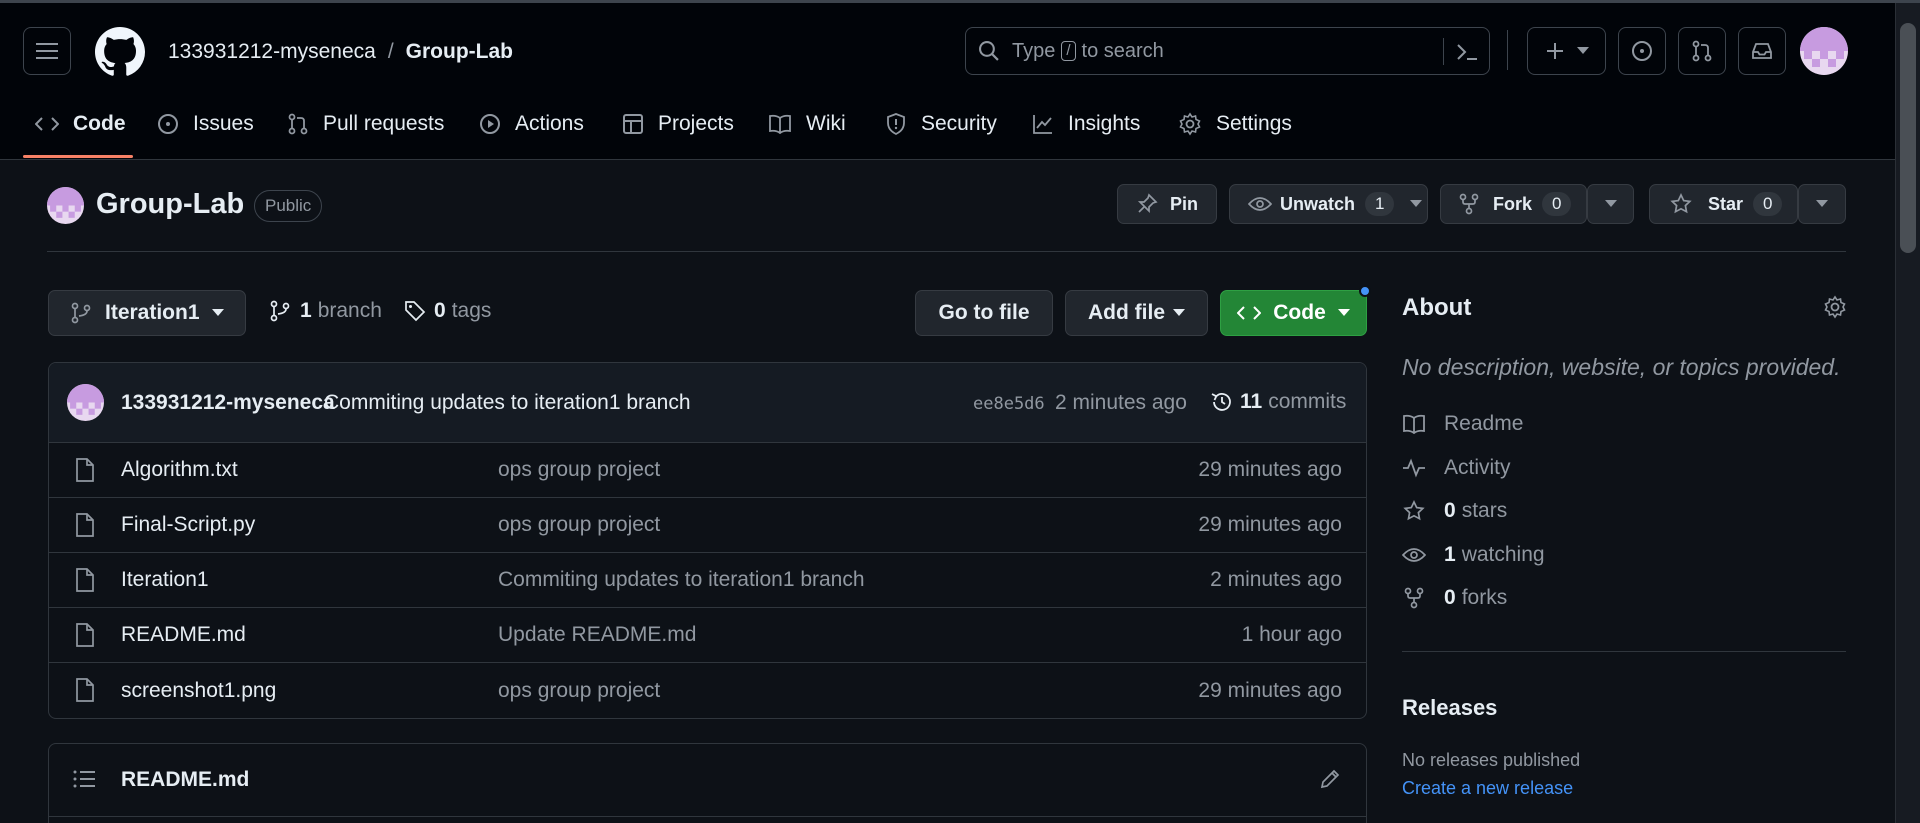 The width and height of the screenshot is (1920, 823). I want to click on github-logo-icon, so click(120, 52).